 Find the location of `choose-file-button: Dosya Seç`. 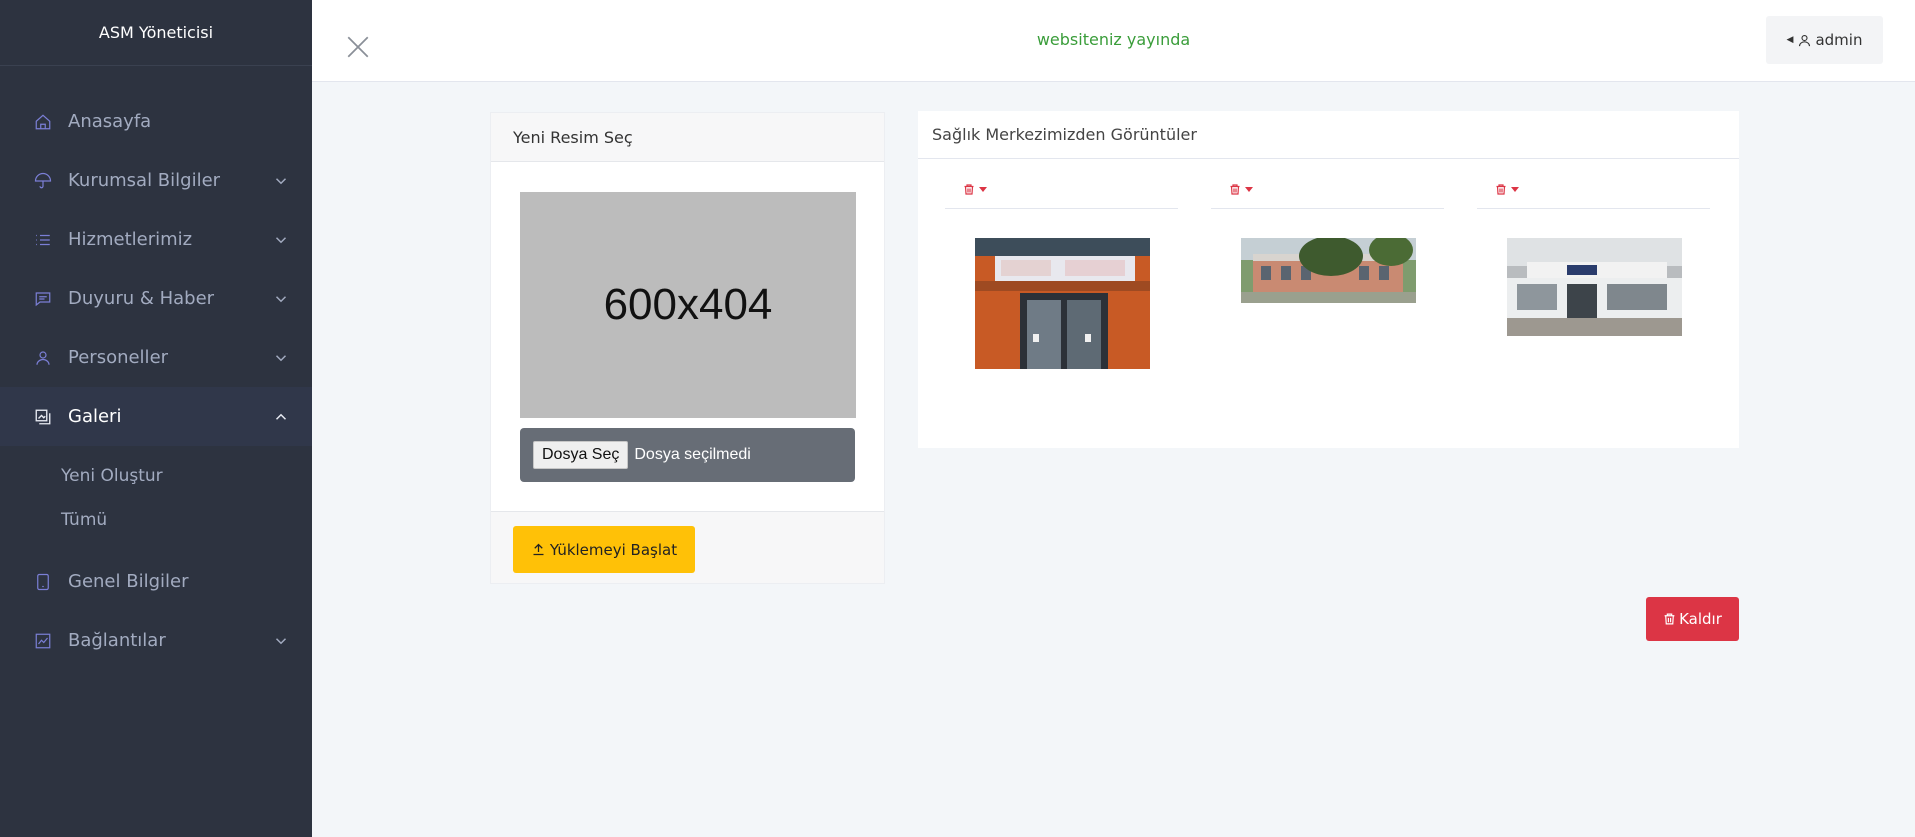

choose-file-button: Dosya Seç is located at coordinates (581, 455).